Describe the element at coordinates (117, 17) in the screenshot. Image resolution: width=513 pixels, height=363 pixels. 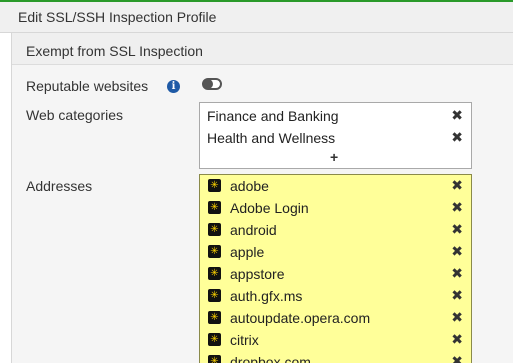
I see `dialog-title: Edit SSL/SSH Inspection Profile` at that location.